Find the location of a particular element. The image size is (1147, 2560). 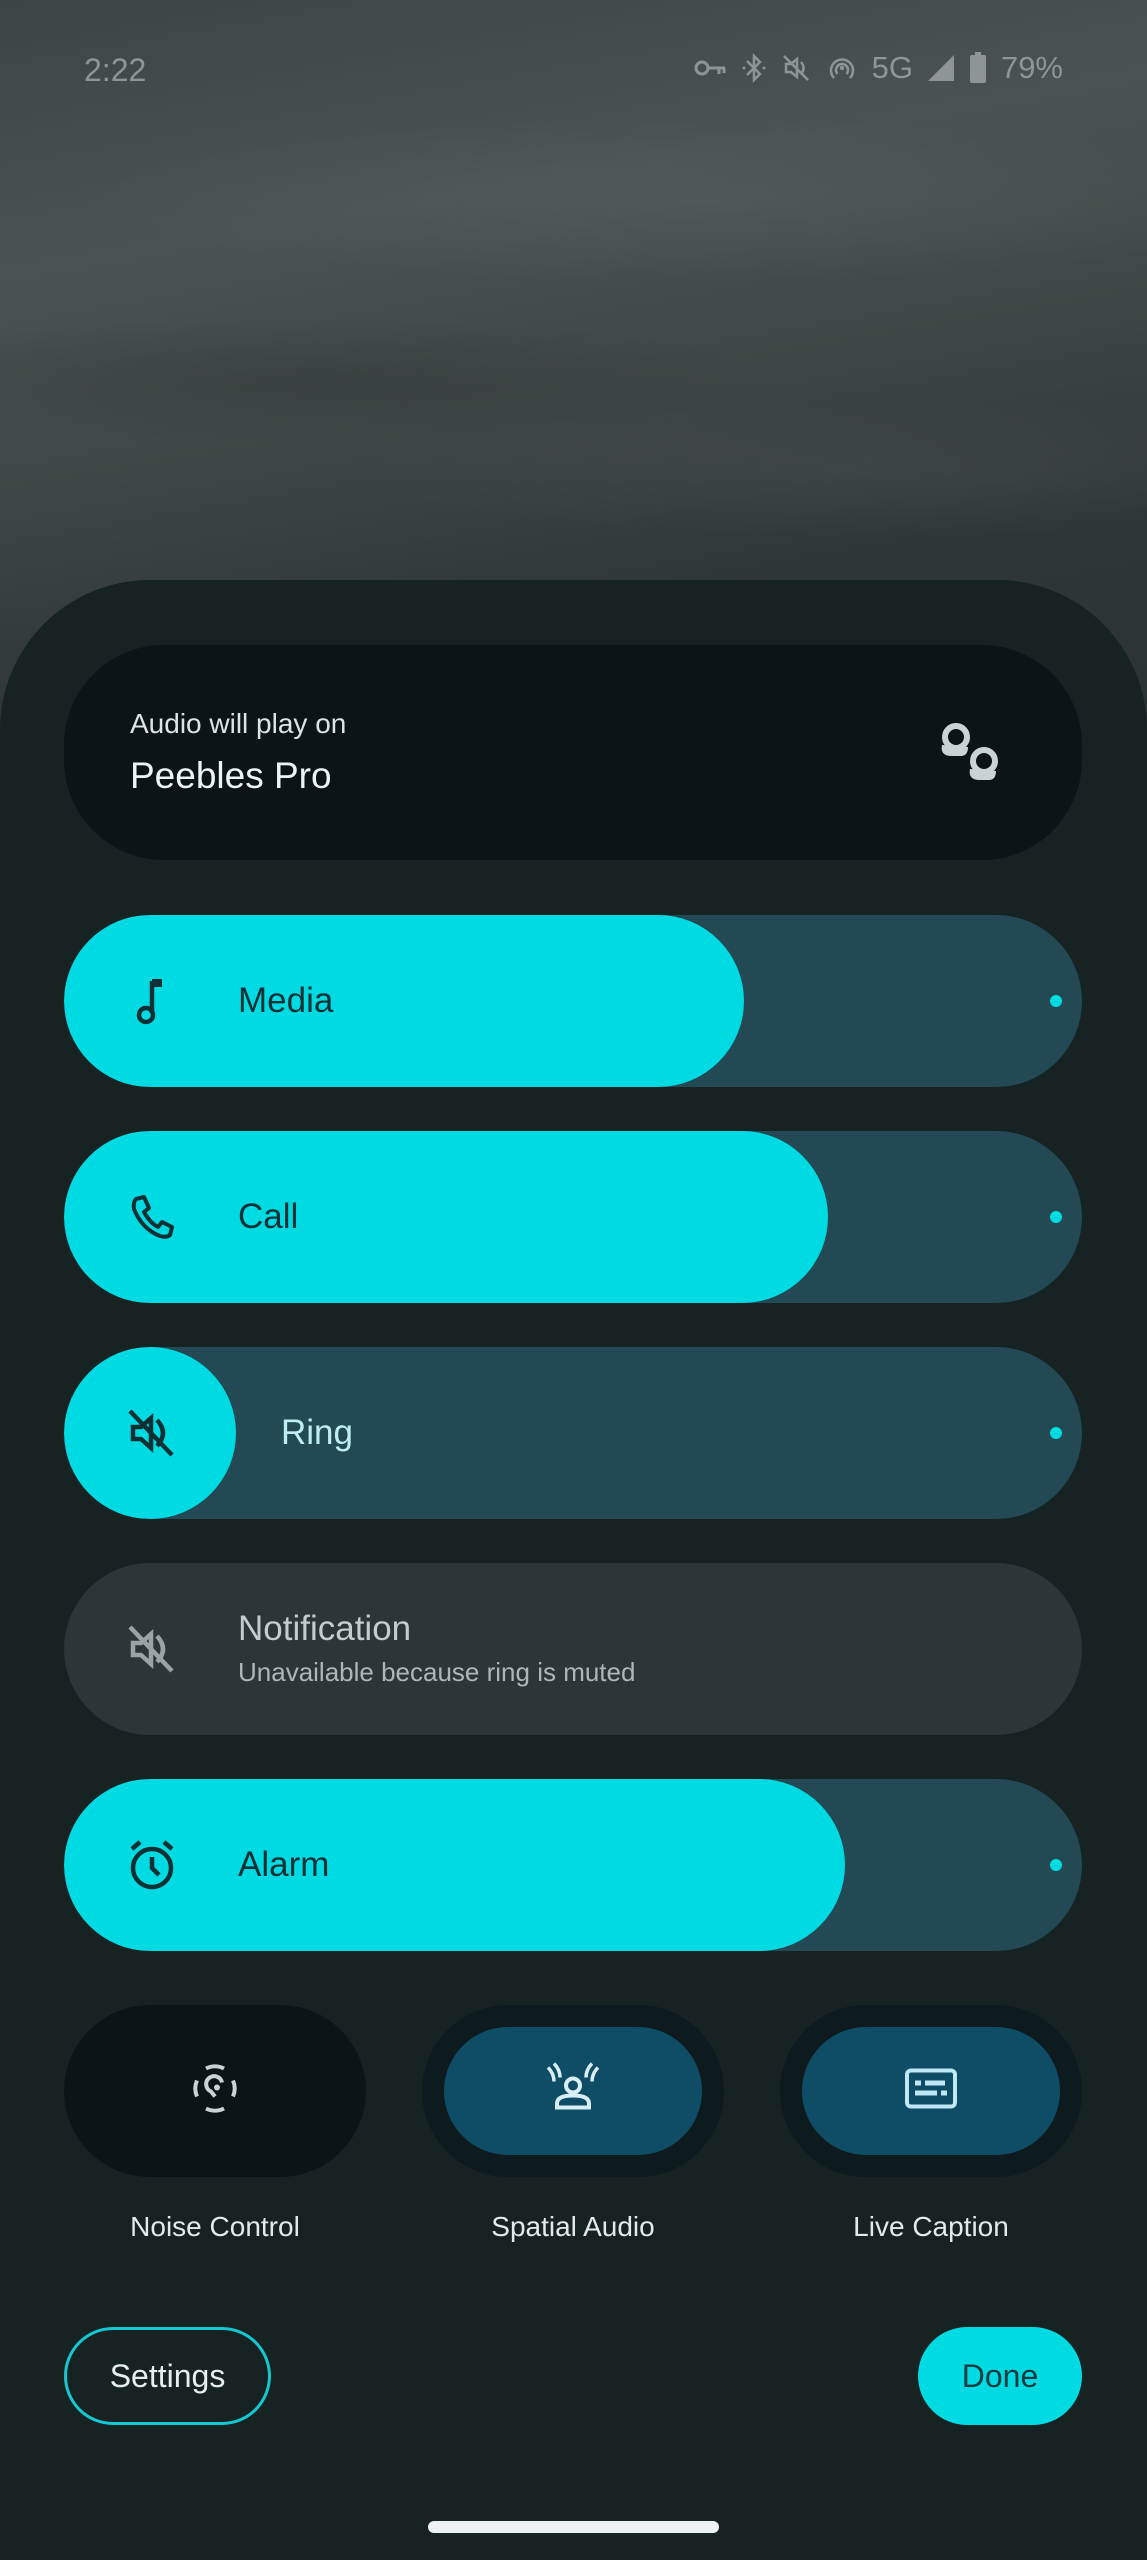

alarm-volume-slider: Alarm is located at coordinates (573, 1865).